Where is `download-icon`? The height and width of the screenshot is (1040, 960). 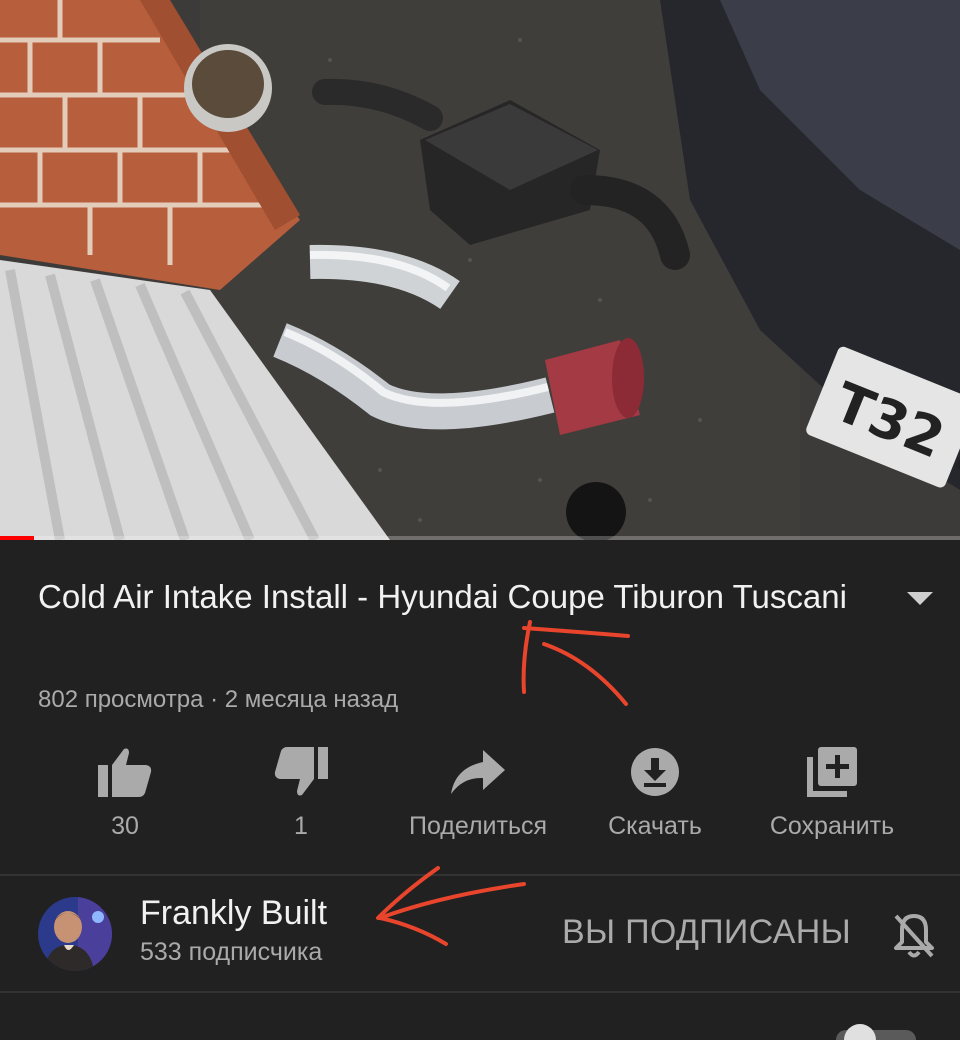
download-icon is located at coordinates (655, 772).